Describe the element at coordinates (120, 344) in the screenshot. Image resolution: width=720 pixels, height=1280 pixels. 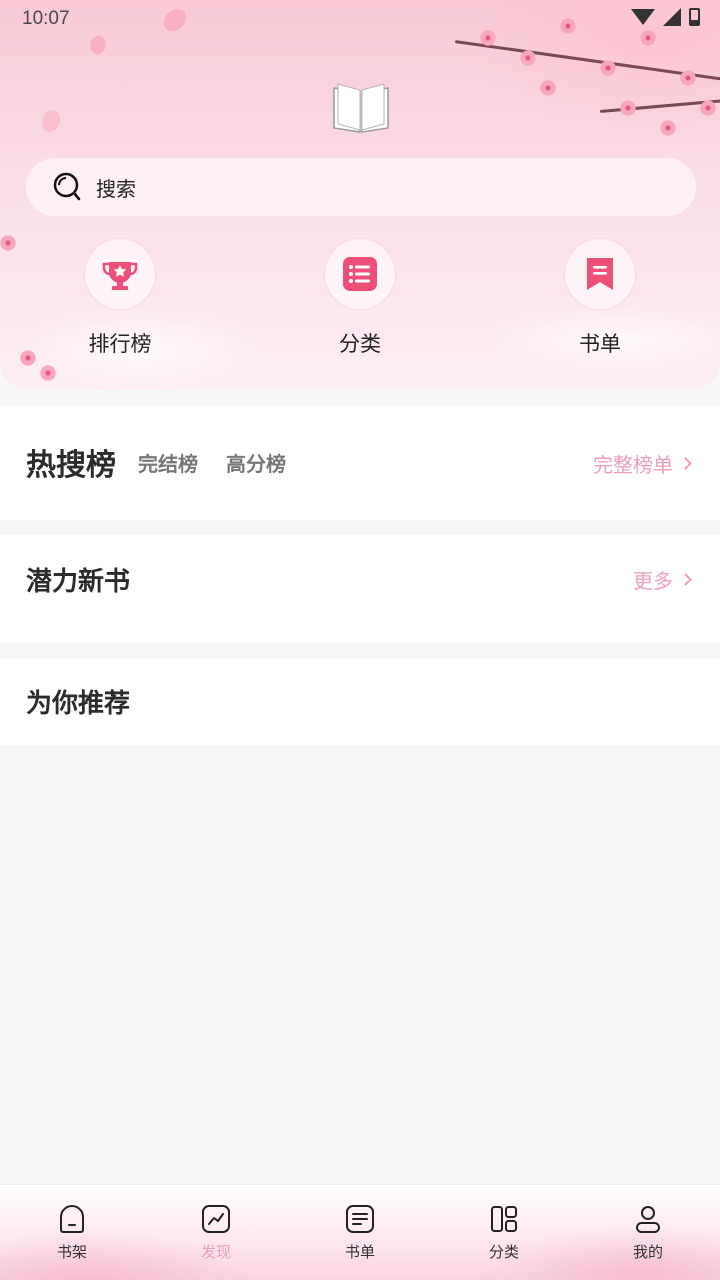
I see `quick-action-label: 排行榜` at that location.